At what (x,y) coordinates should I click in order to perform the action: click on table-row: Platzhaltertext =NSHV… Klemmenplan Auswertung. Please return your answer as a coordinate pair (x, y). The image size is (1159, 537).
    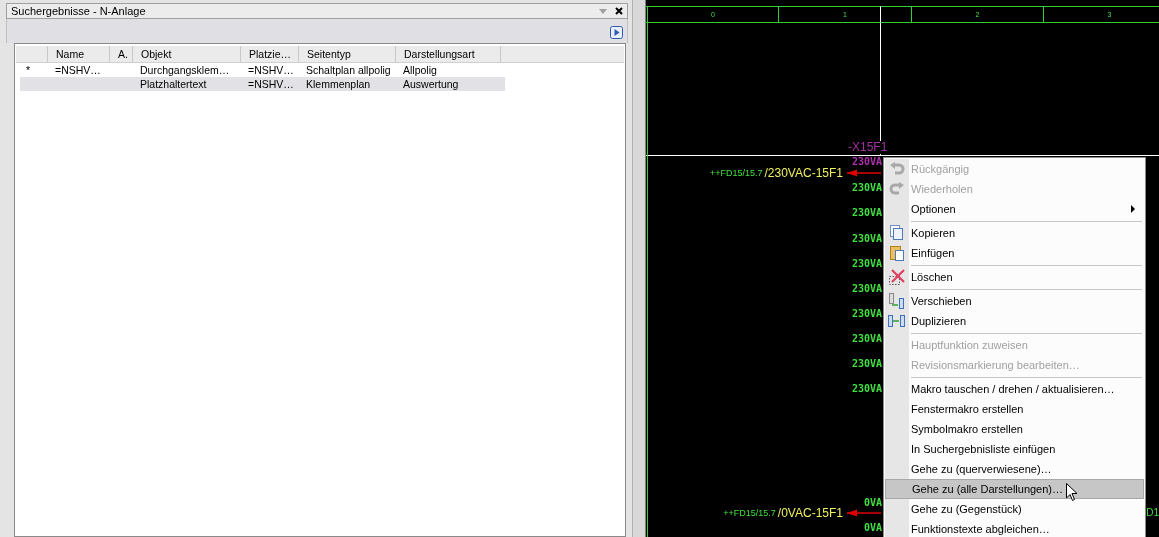
    Looking at the image, I should click on (262, 84).